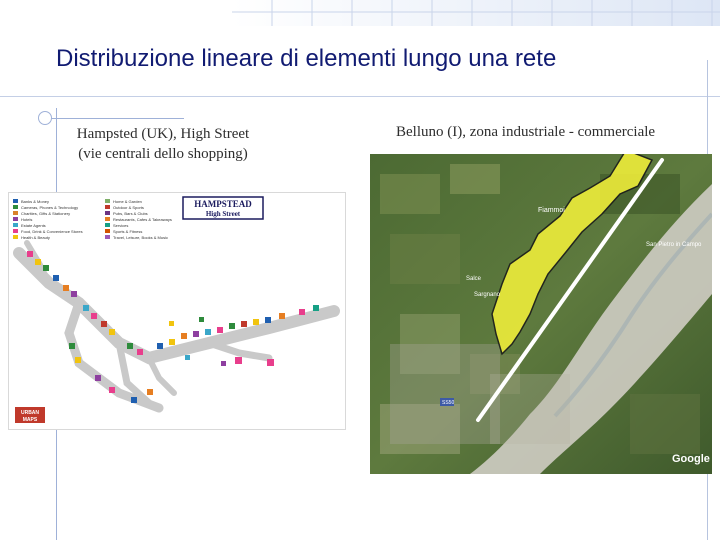 This screenshot has width=720, height=540. What do you see at coordinates (223, 214) in the screenshot?
I see `logo-line2: High Street` at bounding box center [223, 214].